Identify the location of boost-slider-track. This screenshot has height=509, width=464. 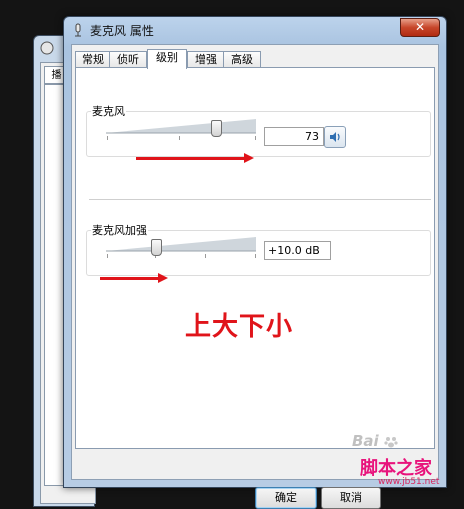
(181, 245).